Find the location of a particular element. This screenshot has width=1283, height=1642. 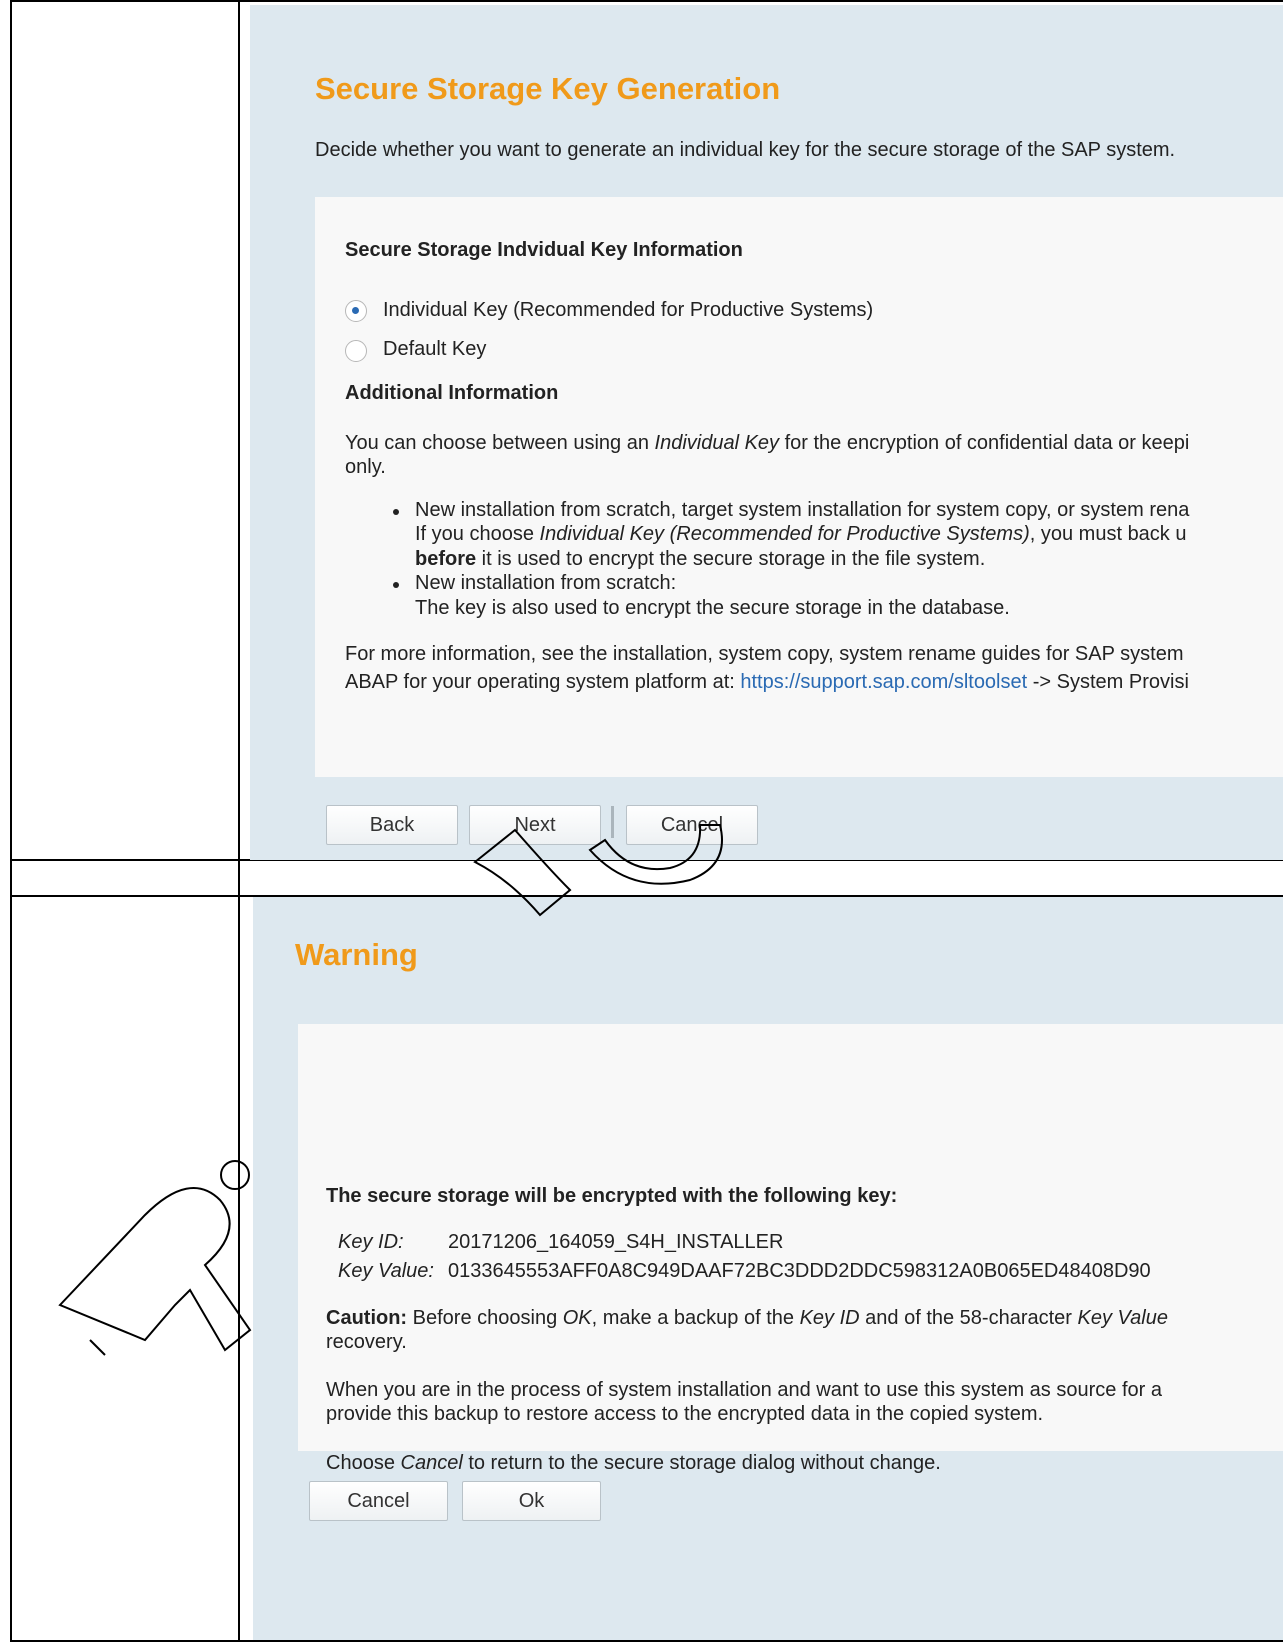

sltoolset-link: https://support.sap.com/sltoolset is located at coordinates (883, 682).